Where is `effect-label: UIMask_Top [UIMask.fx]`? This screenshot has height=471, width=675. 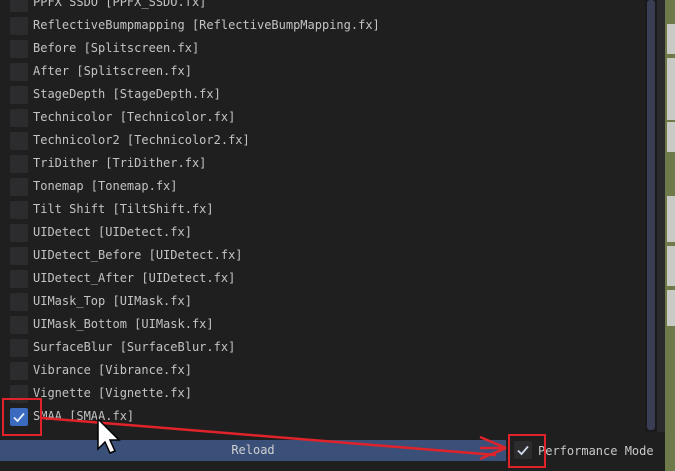 effect-label: UIMask_Top [UIMask.fx] is located at coordinates (112, 301).